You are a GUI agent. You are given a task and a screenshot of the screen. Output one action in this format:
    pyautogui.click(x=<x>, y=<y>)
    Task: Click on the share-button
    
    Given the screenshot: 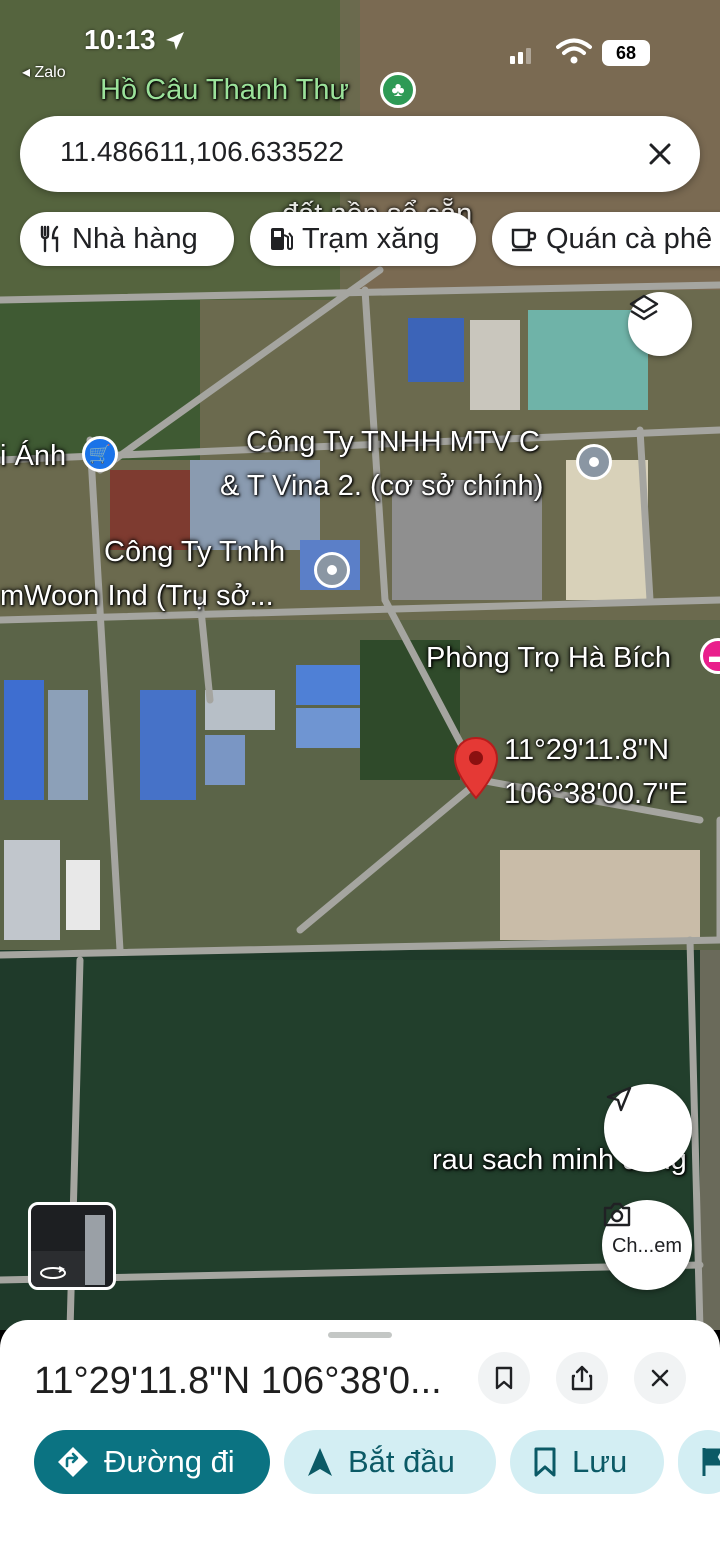 What is the action you would take?
    pyautogui.click(x=582, y=1378)
    